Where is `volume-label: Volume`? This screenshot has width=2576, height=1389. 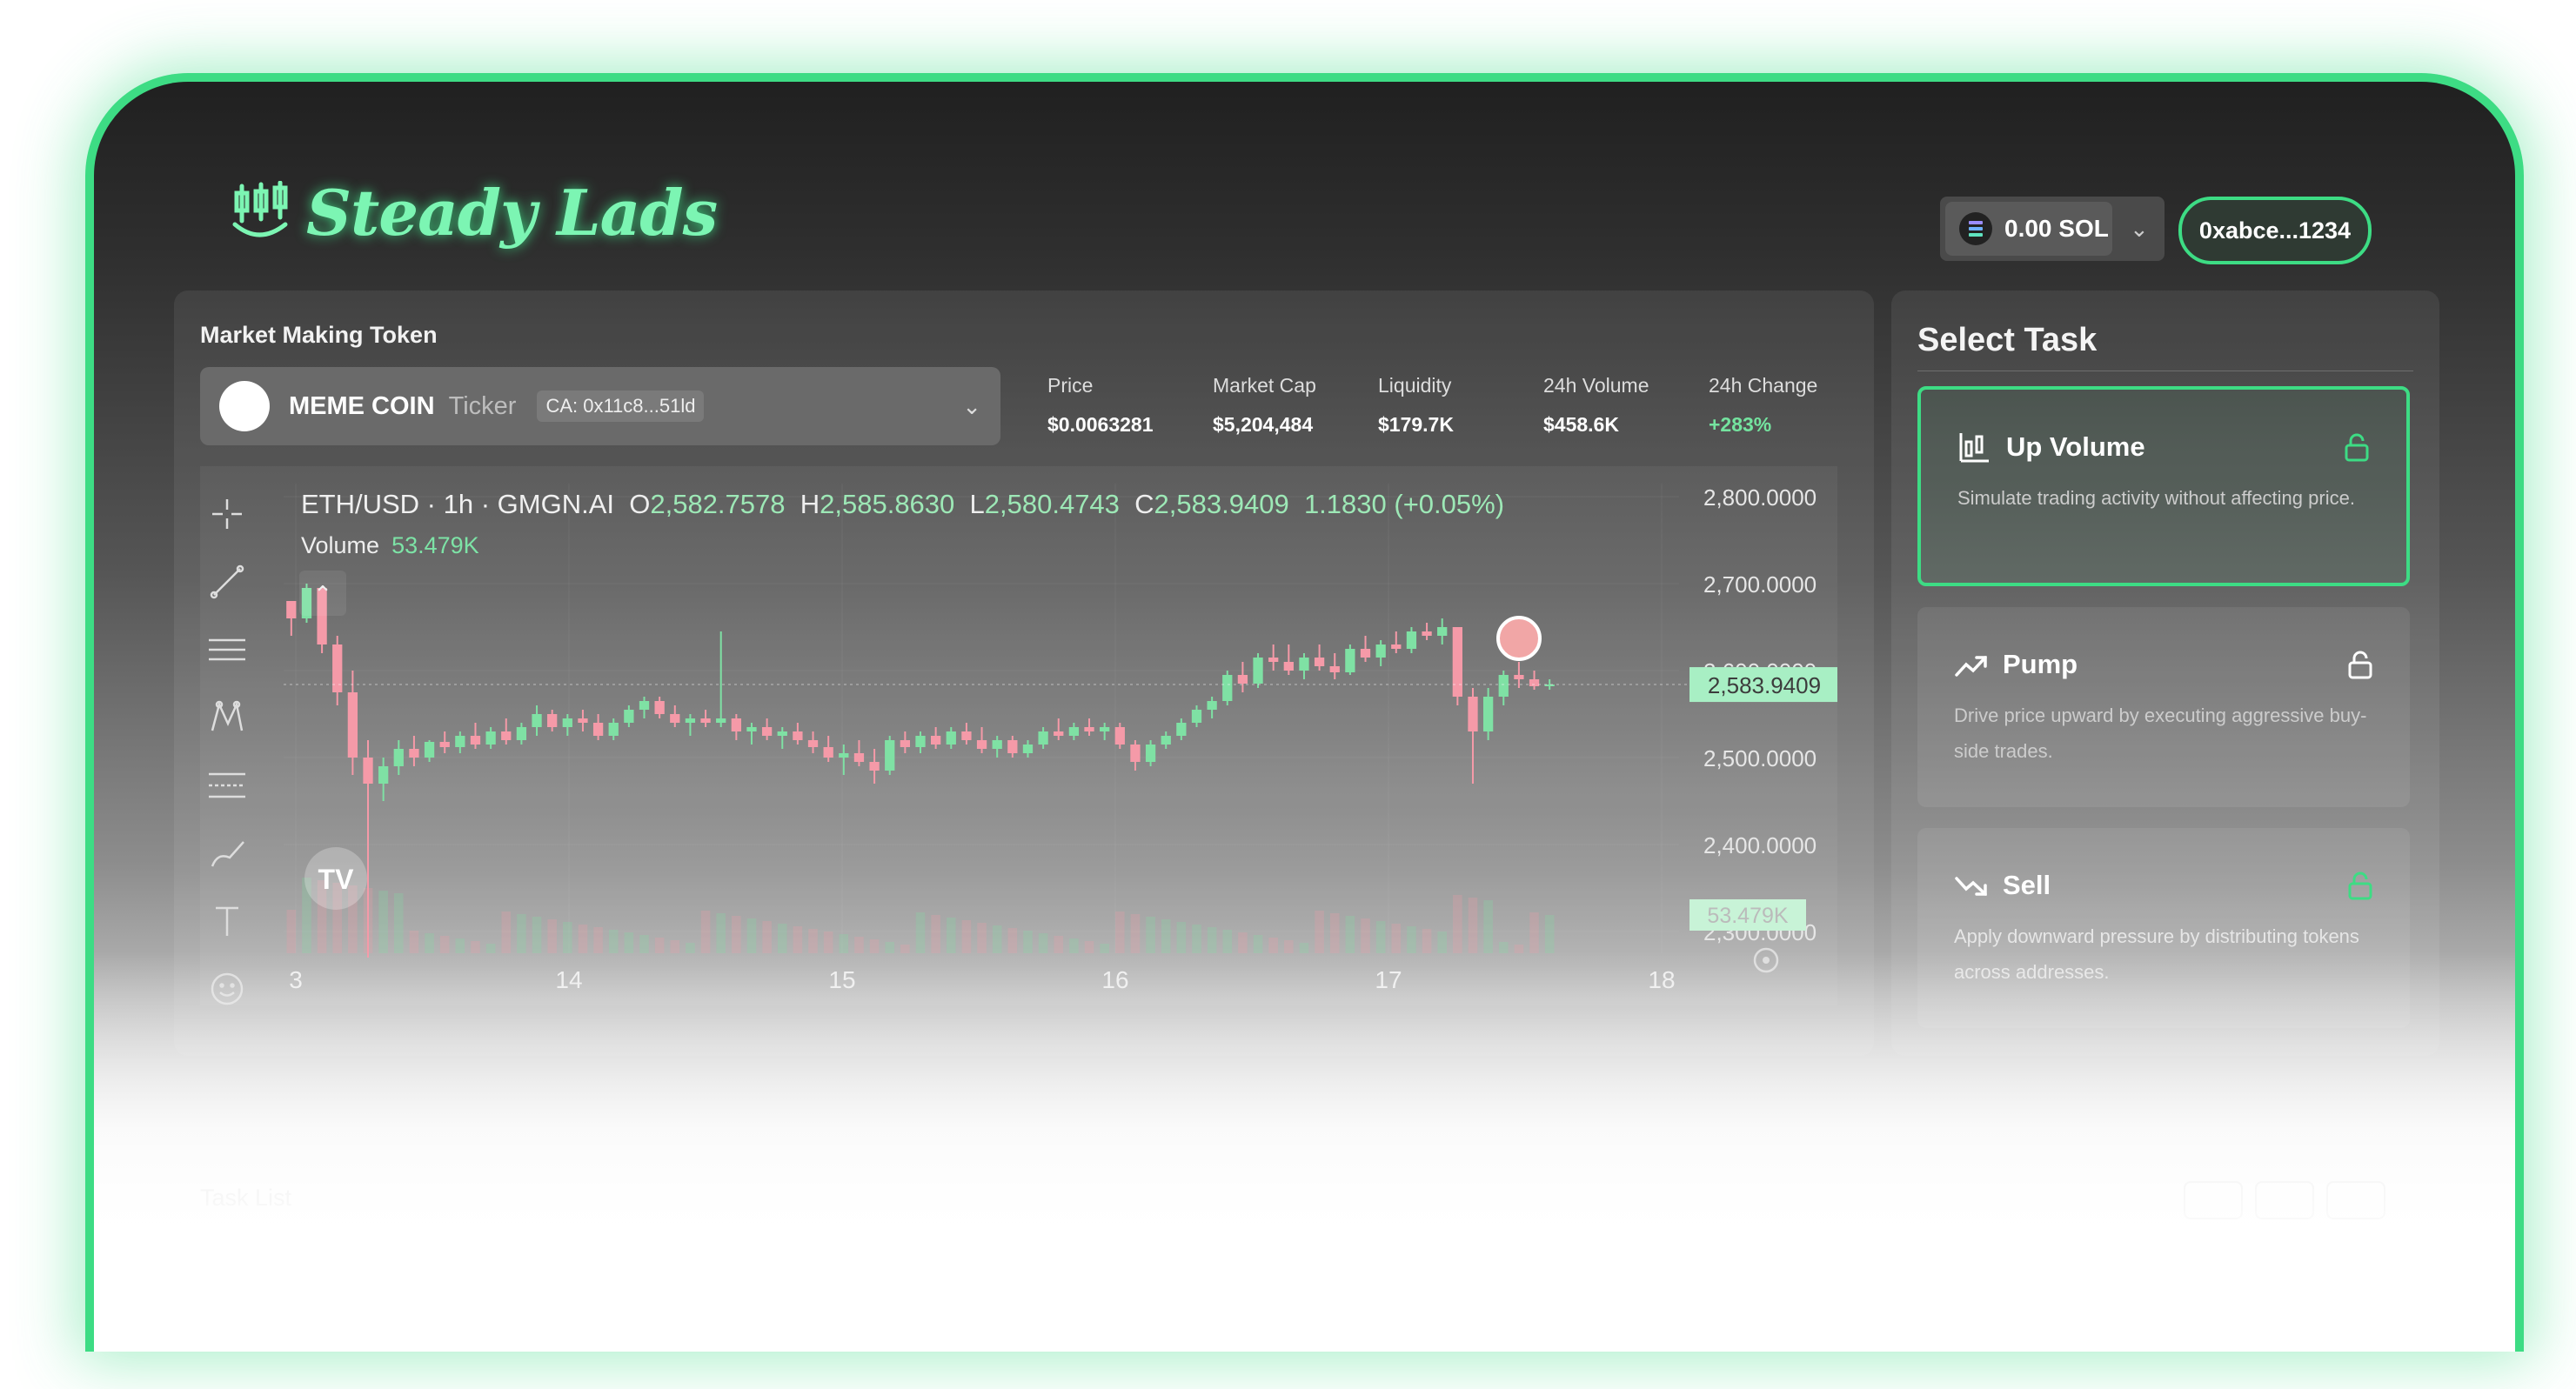 volume-label: Volume is located at coordinates (340, 545).